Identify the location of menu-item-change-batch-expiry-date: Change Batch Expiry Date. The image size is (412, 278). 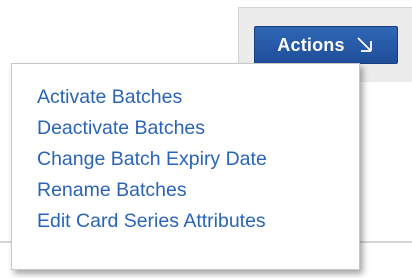
(185, 159).